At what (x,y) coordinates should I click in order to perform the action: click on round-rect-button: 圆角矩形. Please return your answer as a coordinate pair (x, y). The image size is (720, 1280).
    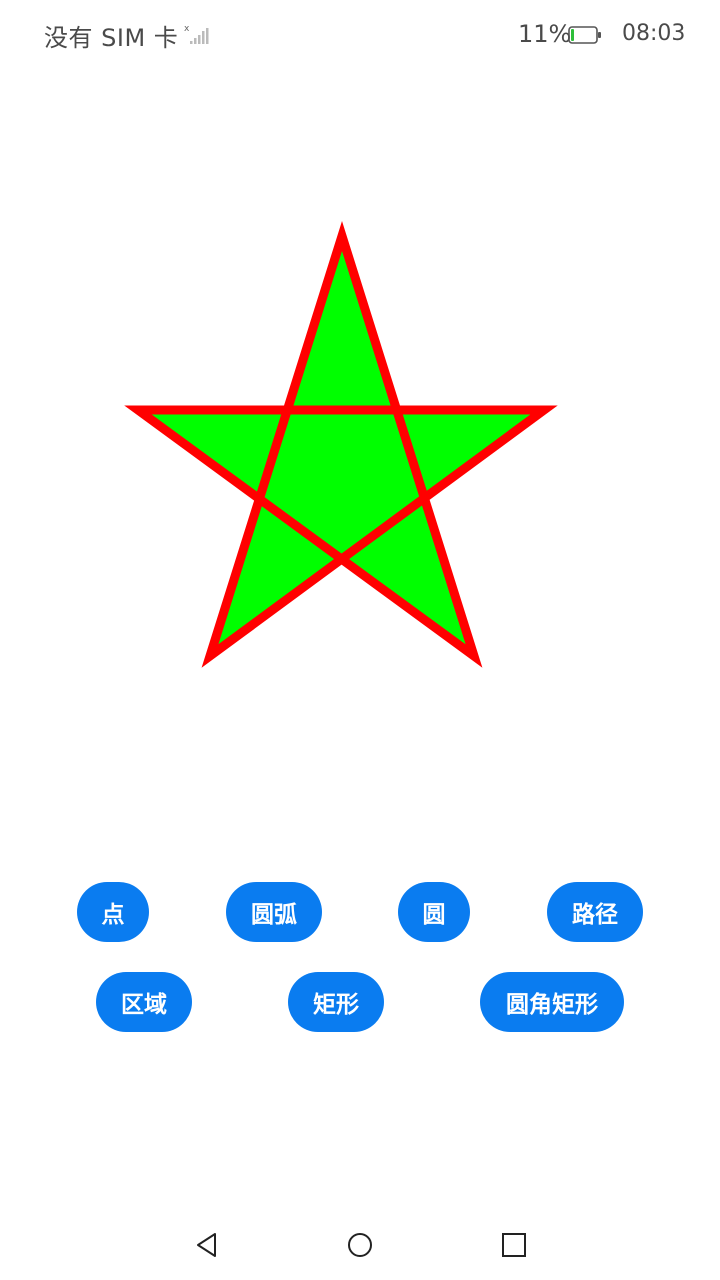
    Looking at the image, I should click on (552, 1002).